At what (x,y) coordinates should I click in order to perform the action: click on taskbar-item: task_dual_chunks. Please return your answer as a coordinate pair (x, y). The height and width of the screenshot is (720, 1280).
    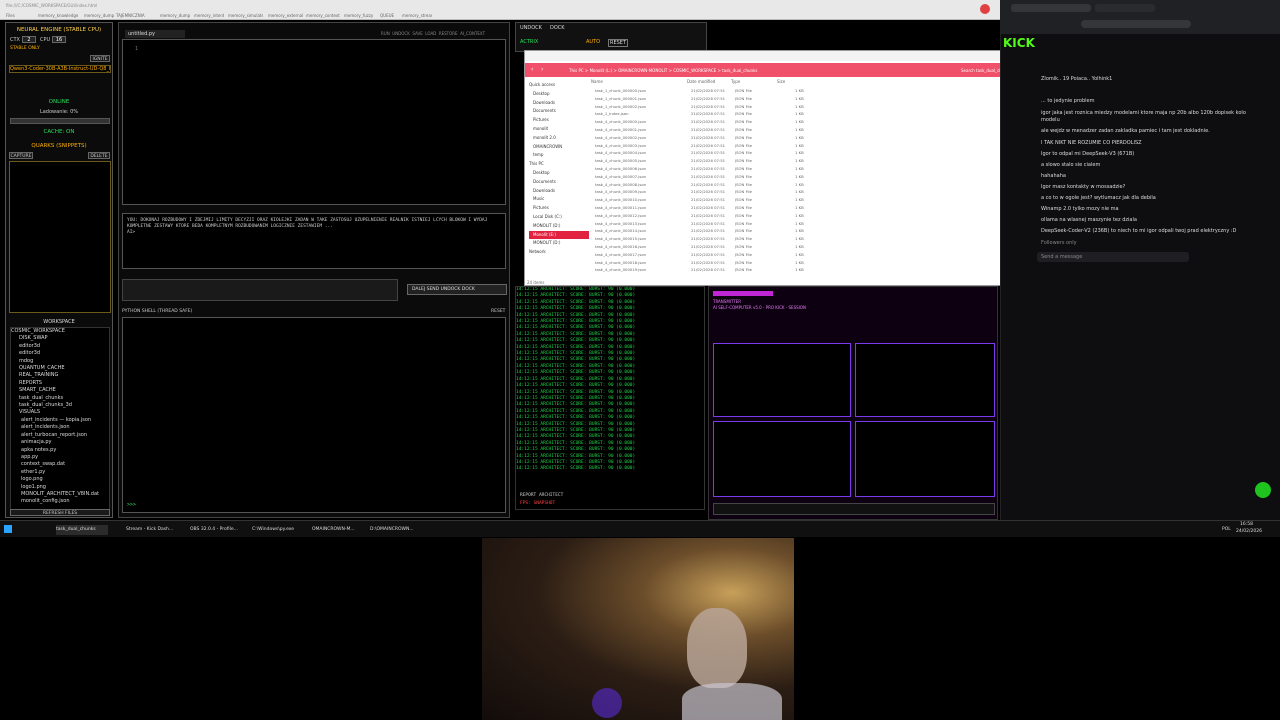
    Looking at the image, I should click on (82, 530).